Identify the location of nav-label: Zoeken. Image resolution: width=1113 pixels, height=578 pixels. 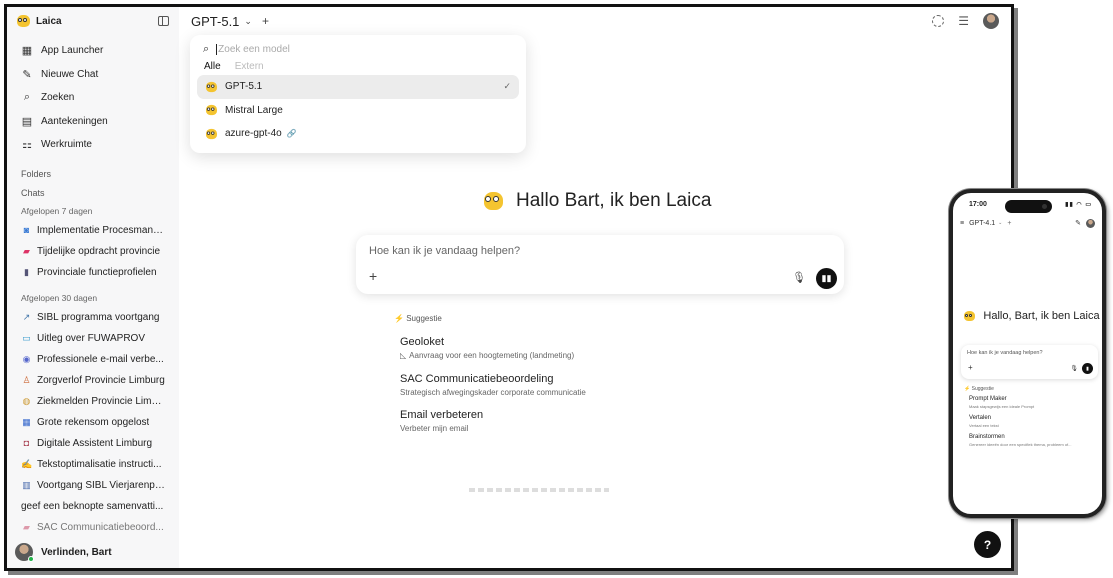
(58, 98).